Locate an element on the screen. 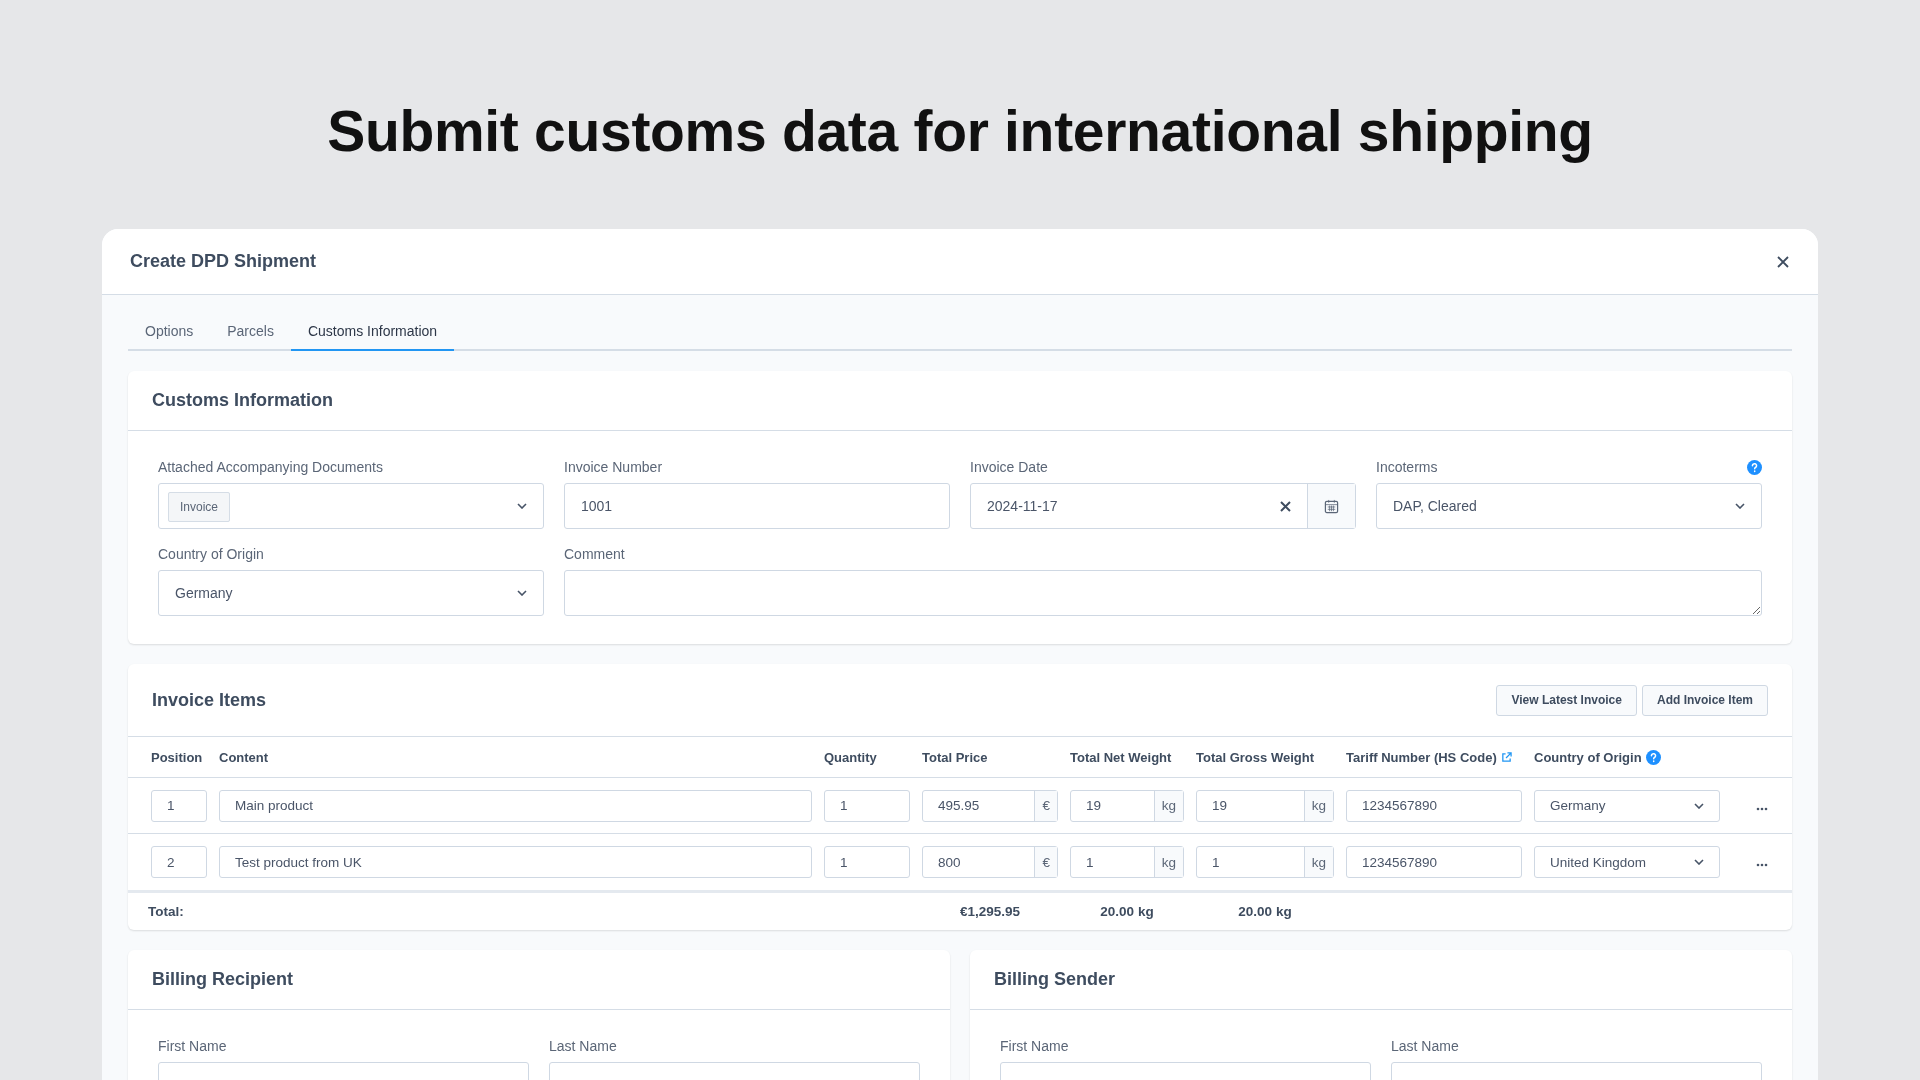  total-label: Total: is located at coordinates (166, 911).